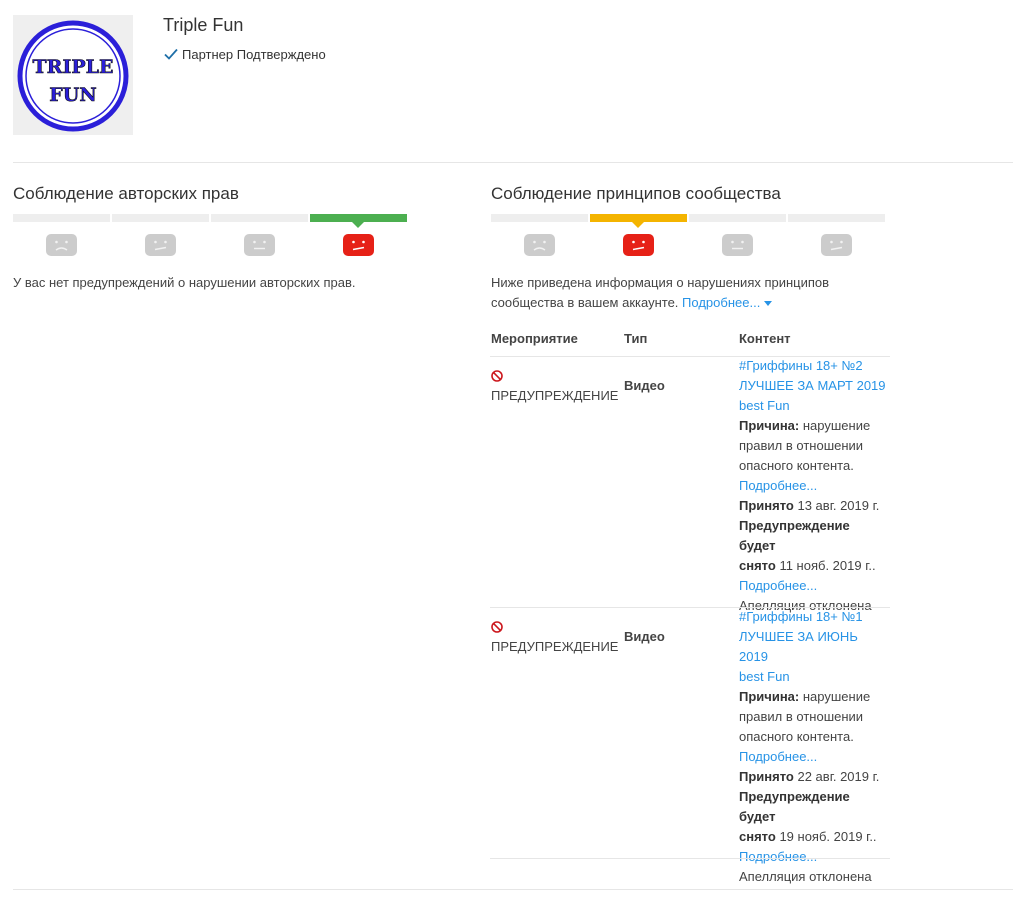  What do you see at coordinates (827, 565) in the screenshot?
I see `expires-value: 11 нояб. 2019 г..` at bounding box center [827, 565].